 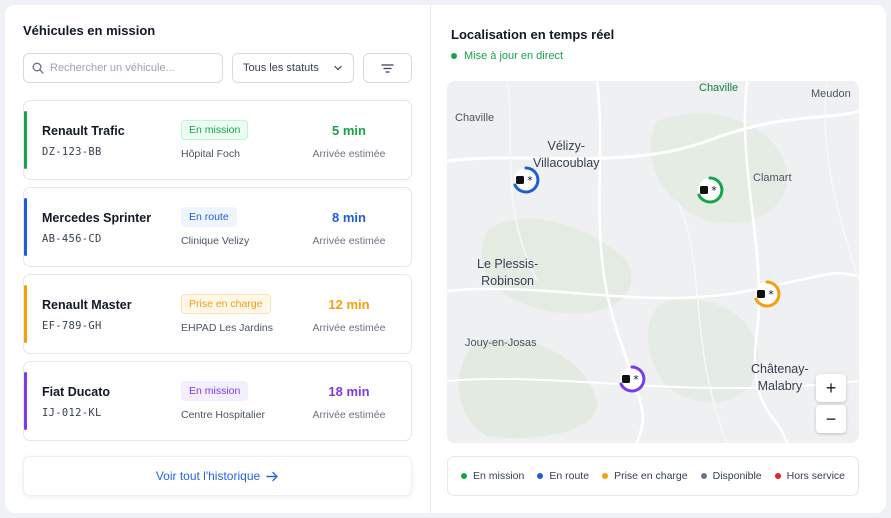 What do you see at coordinates (508, 272) in the screenshot?
I see `map-label-plessis: Le Plessis- Robinson` at bounding box center [508, 272].